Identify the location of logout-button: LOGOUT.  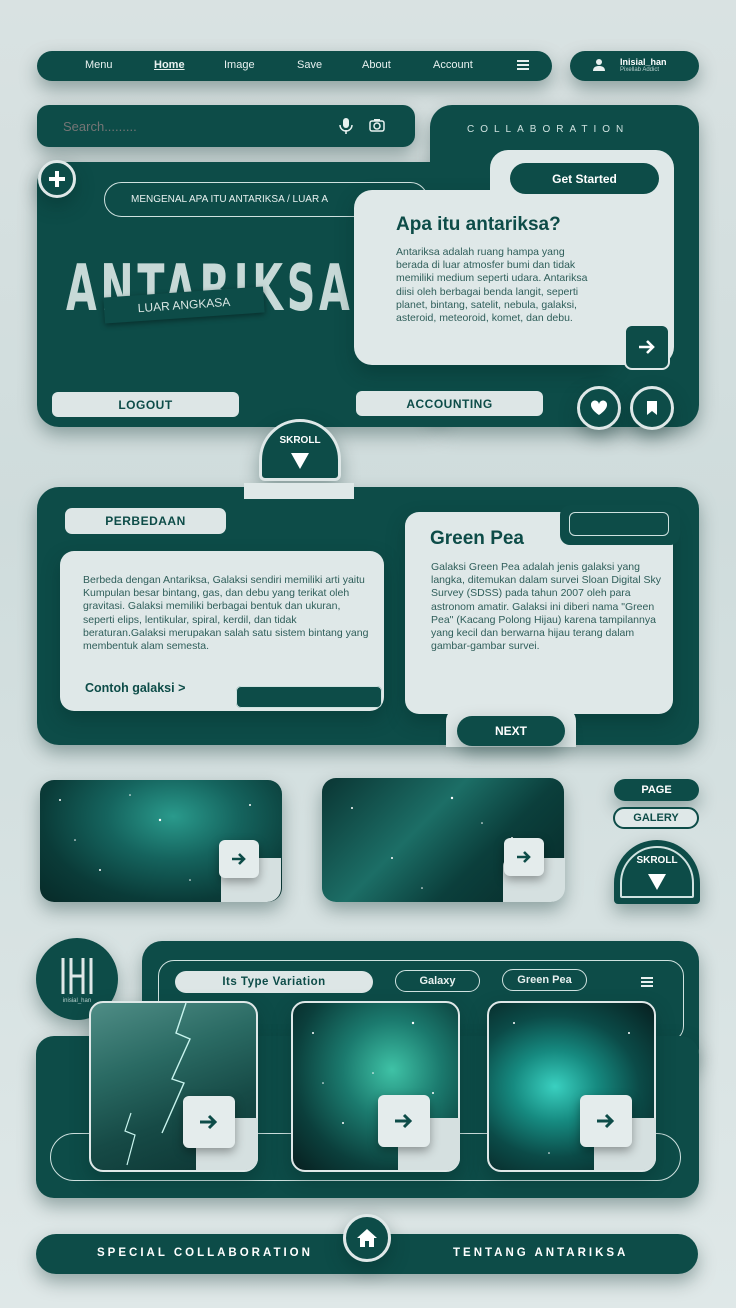
(145, 404).